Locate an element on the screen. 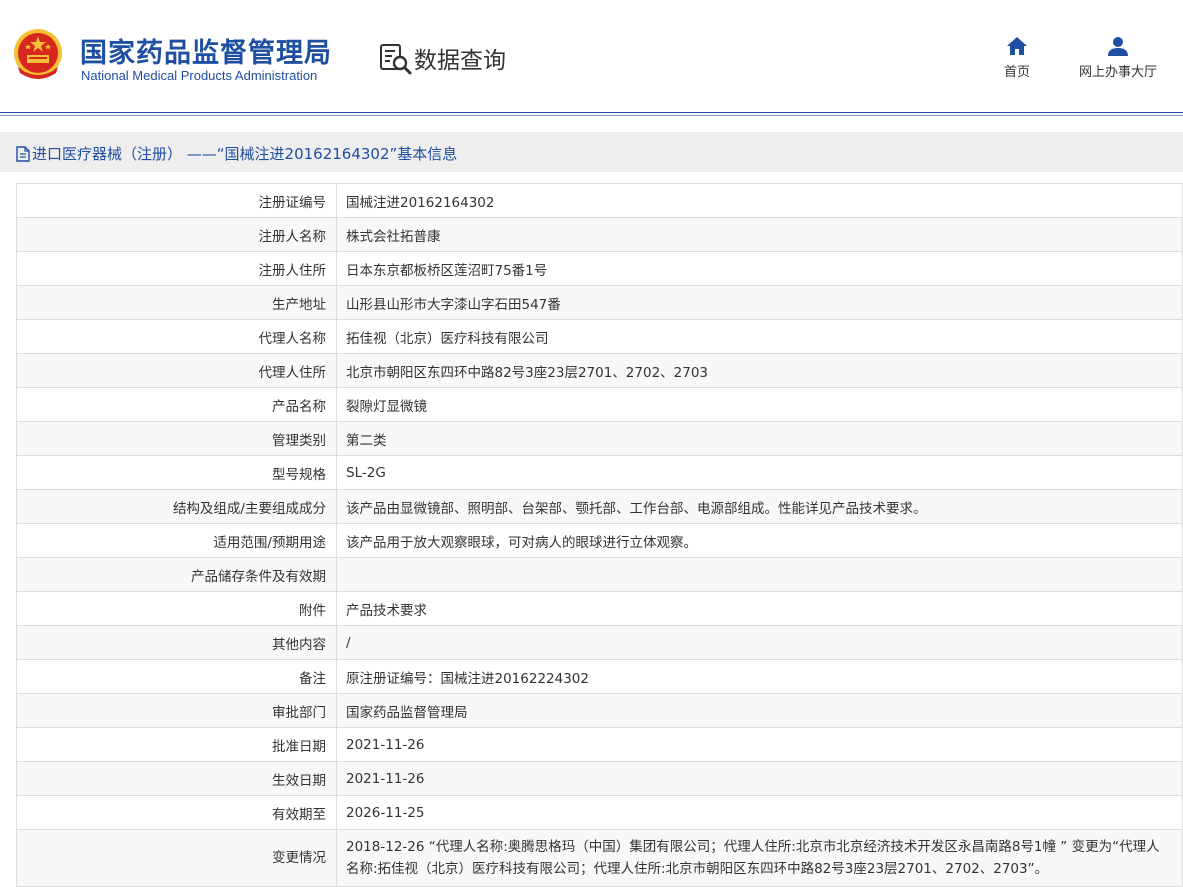  field-label: 批准日期 is located at coordinates (176, 744).